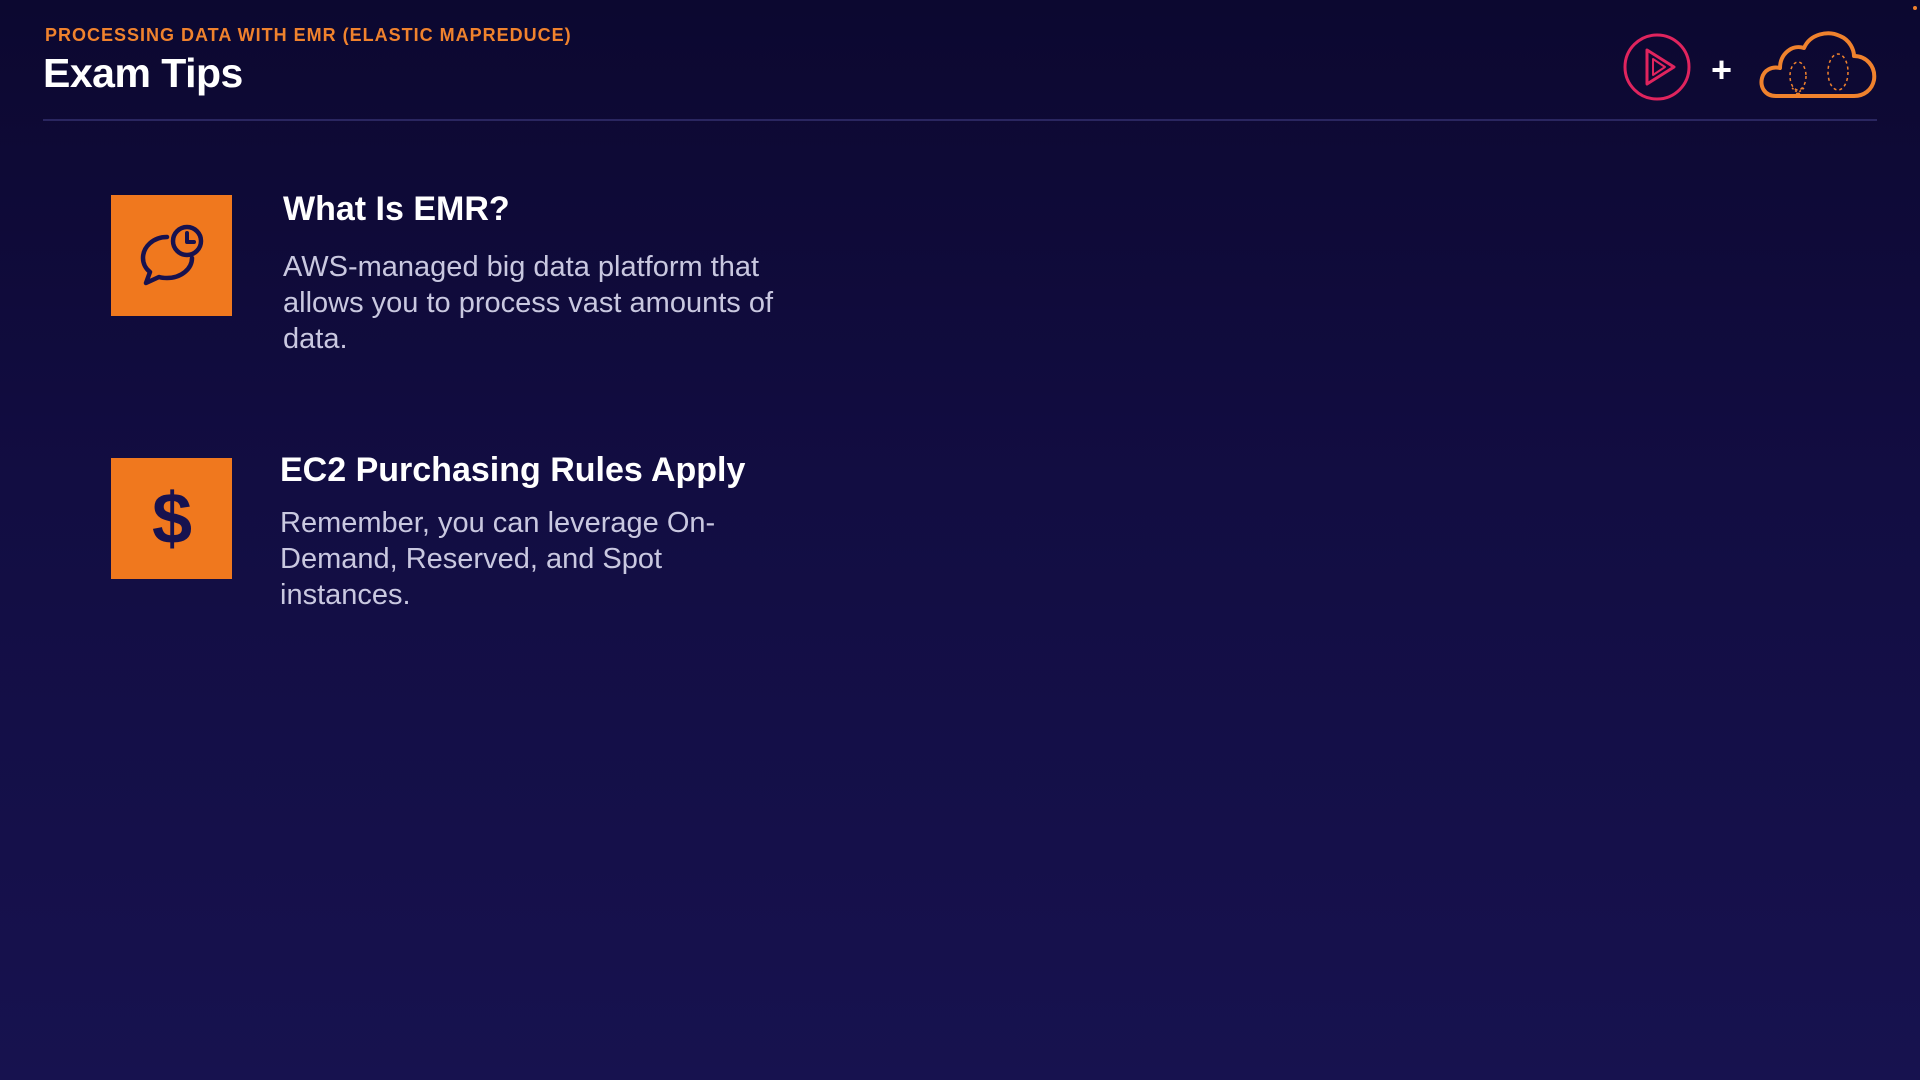 The image size is (1920, 1080). Describe the element at coordinates (1722, 69) in the screenshot. I see `plus-sign: +` at that location.